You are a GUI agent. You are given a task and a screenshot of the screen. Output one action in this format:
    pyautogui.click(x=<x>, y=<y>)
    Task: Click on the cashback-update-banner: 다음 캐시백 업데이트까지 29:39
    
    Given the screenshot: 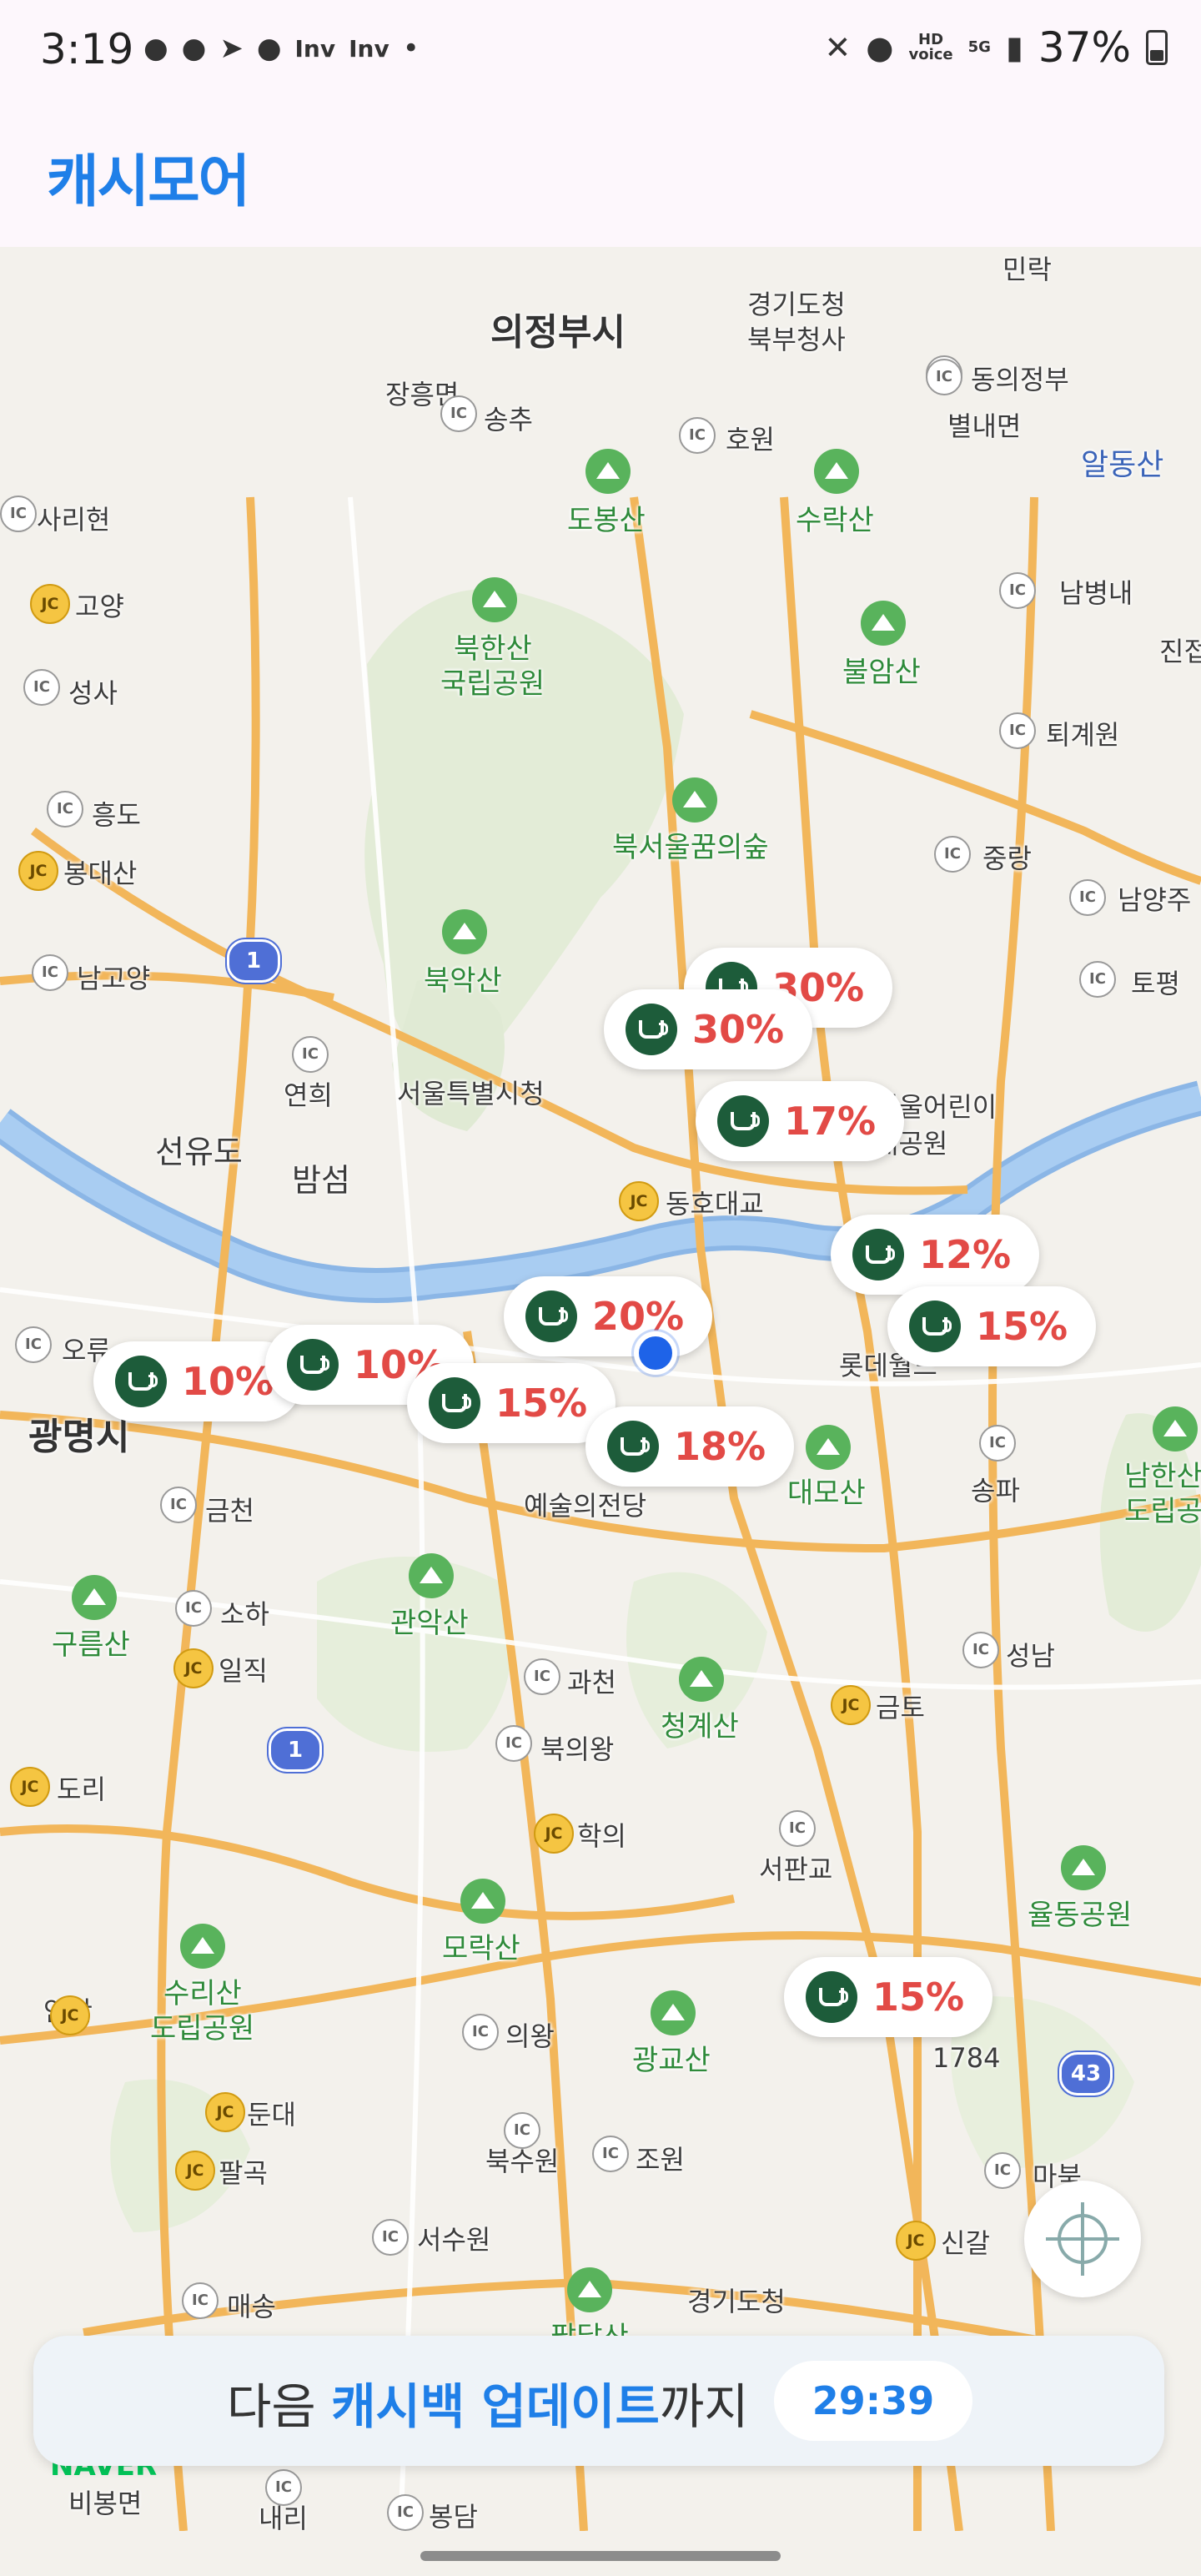 What is the action you would take?
    pyautogui.click(x=598, y=2401)
    